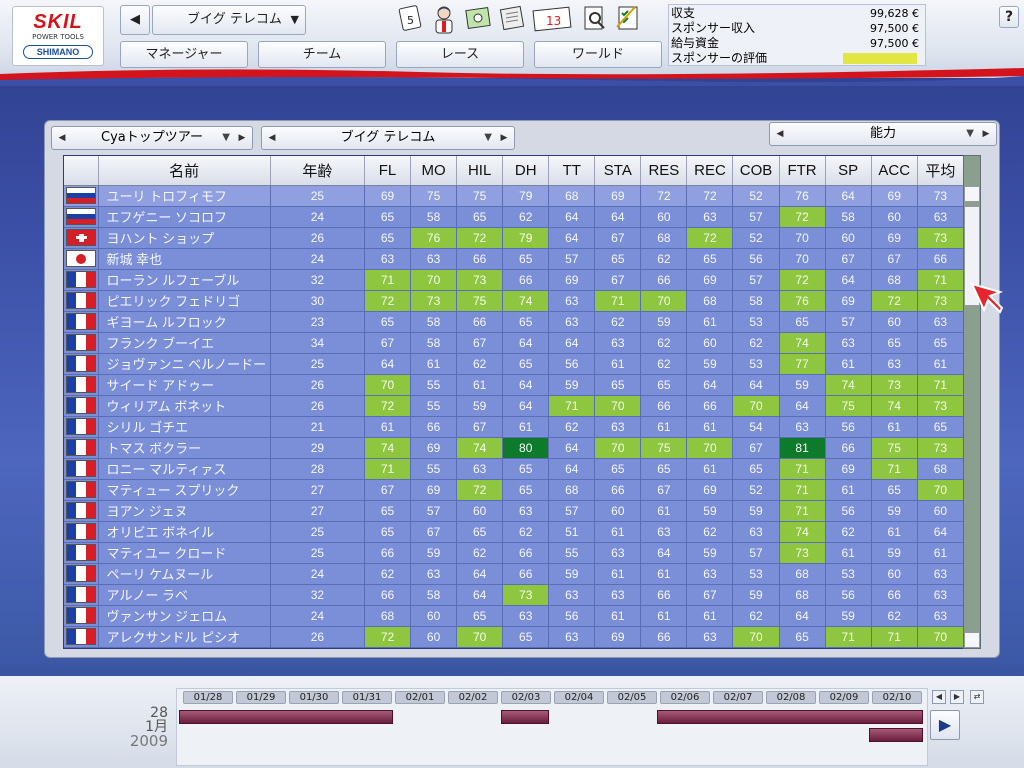 The height and width of the screenshot is (768, 1024). What do you see at coordinates (514, 301) in the screenshot?
I see `table-row: ピエリック フェドリゴ 30 72 73 75 74 63 71 70 68 58 76 69 72 73` at bounding box center [514, 301].